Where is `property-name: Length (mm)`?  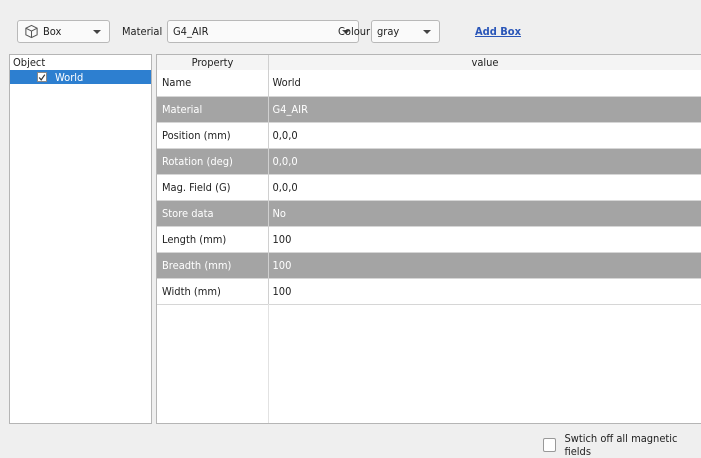
property-name: Length (mm) is located at coordinates (213, 239).